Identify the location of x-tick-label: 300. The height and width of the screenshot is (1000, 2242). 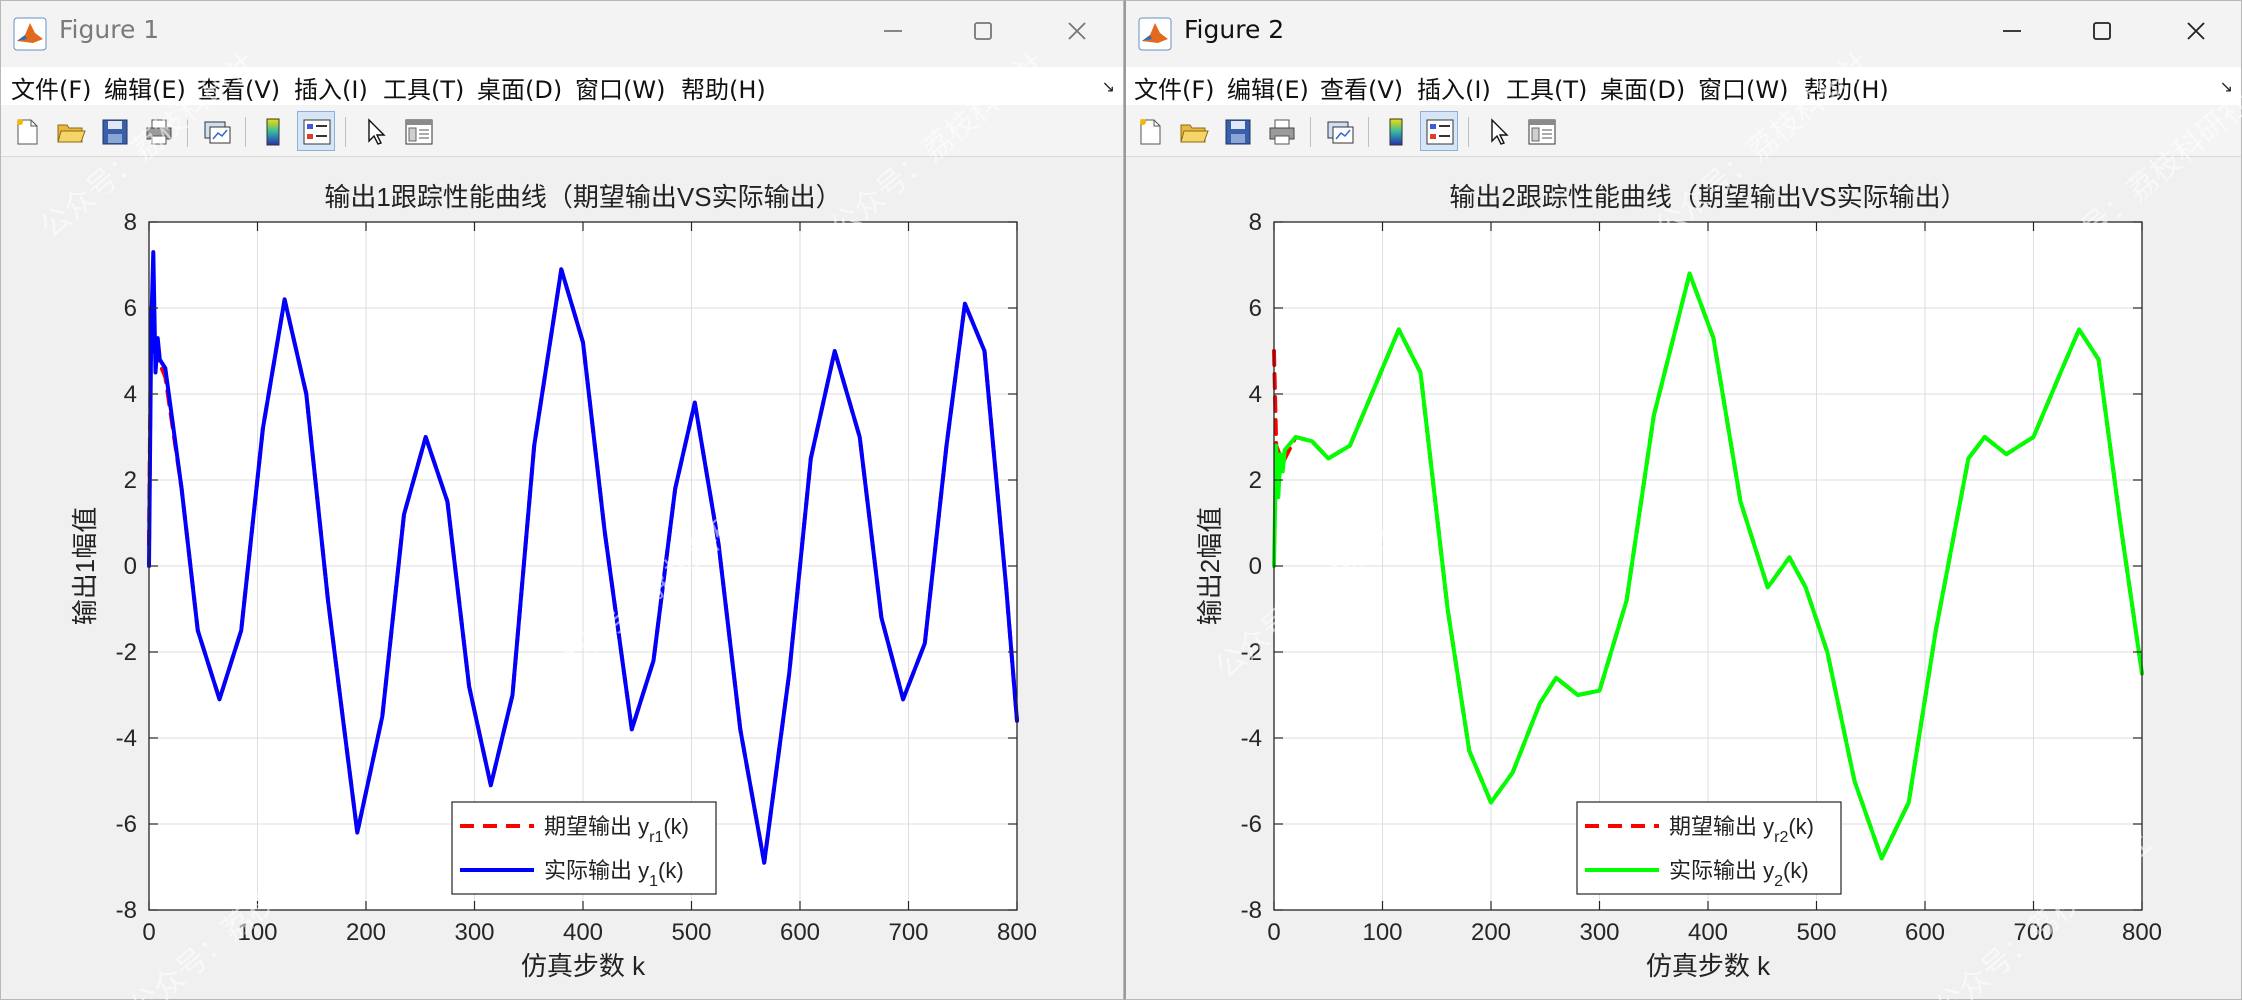
(1599, 932).